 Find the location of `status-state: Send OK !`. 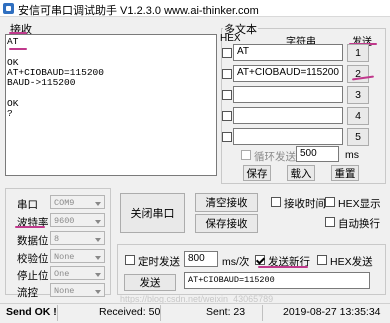

status-state: Send OK ! is located at coordinates (31, 312).